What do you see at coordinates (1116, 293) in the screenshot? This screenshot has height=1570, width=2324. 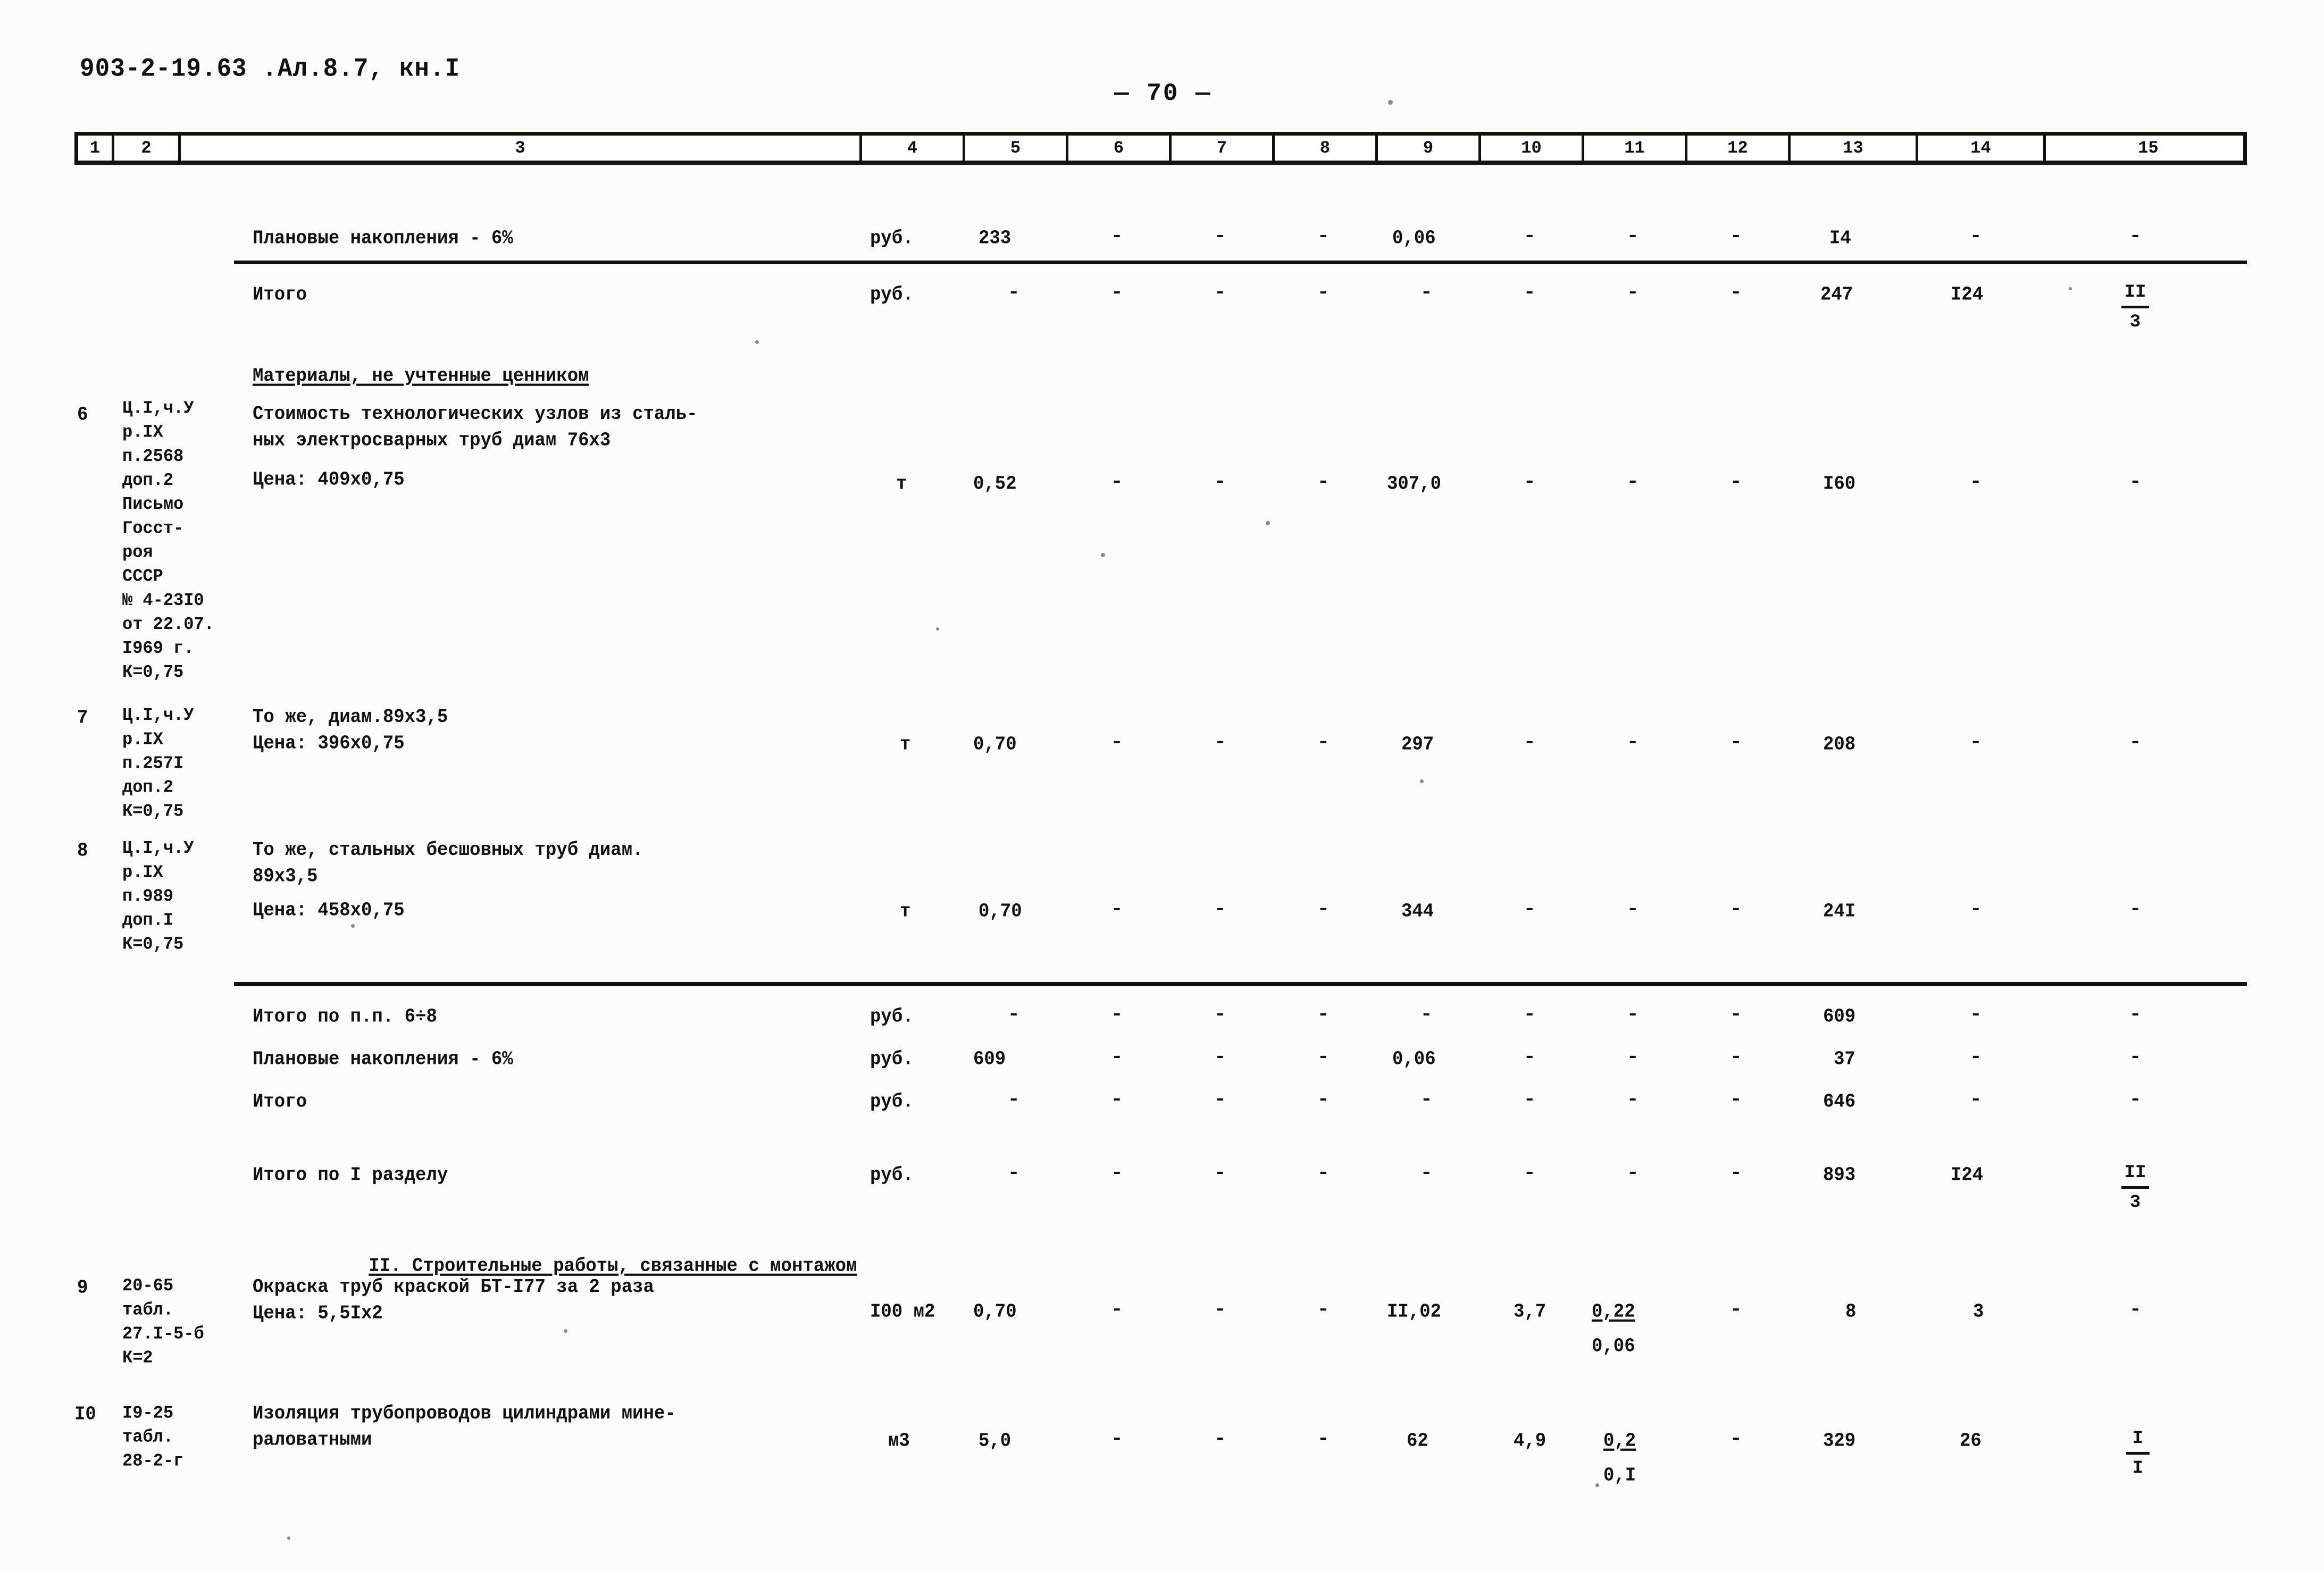 I see `val-6-itogo-1: -` at bounding box center [1116, 293].